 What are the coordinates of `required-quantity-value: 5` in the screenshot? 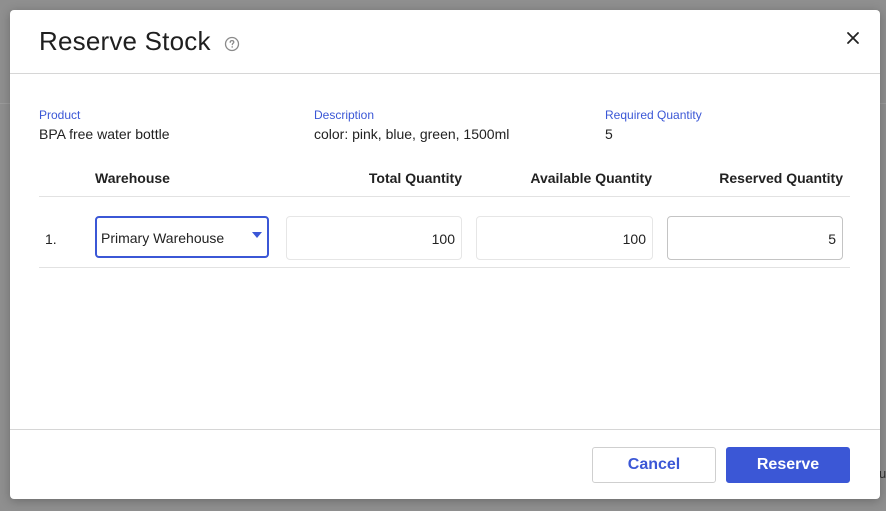 It's located at (609, 134).